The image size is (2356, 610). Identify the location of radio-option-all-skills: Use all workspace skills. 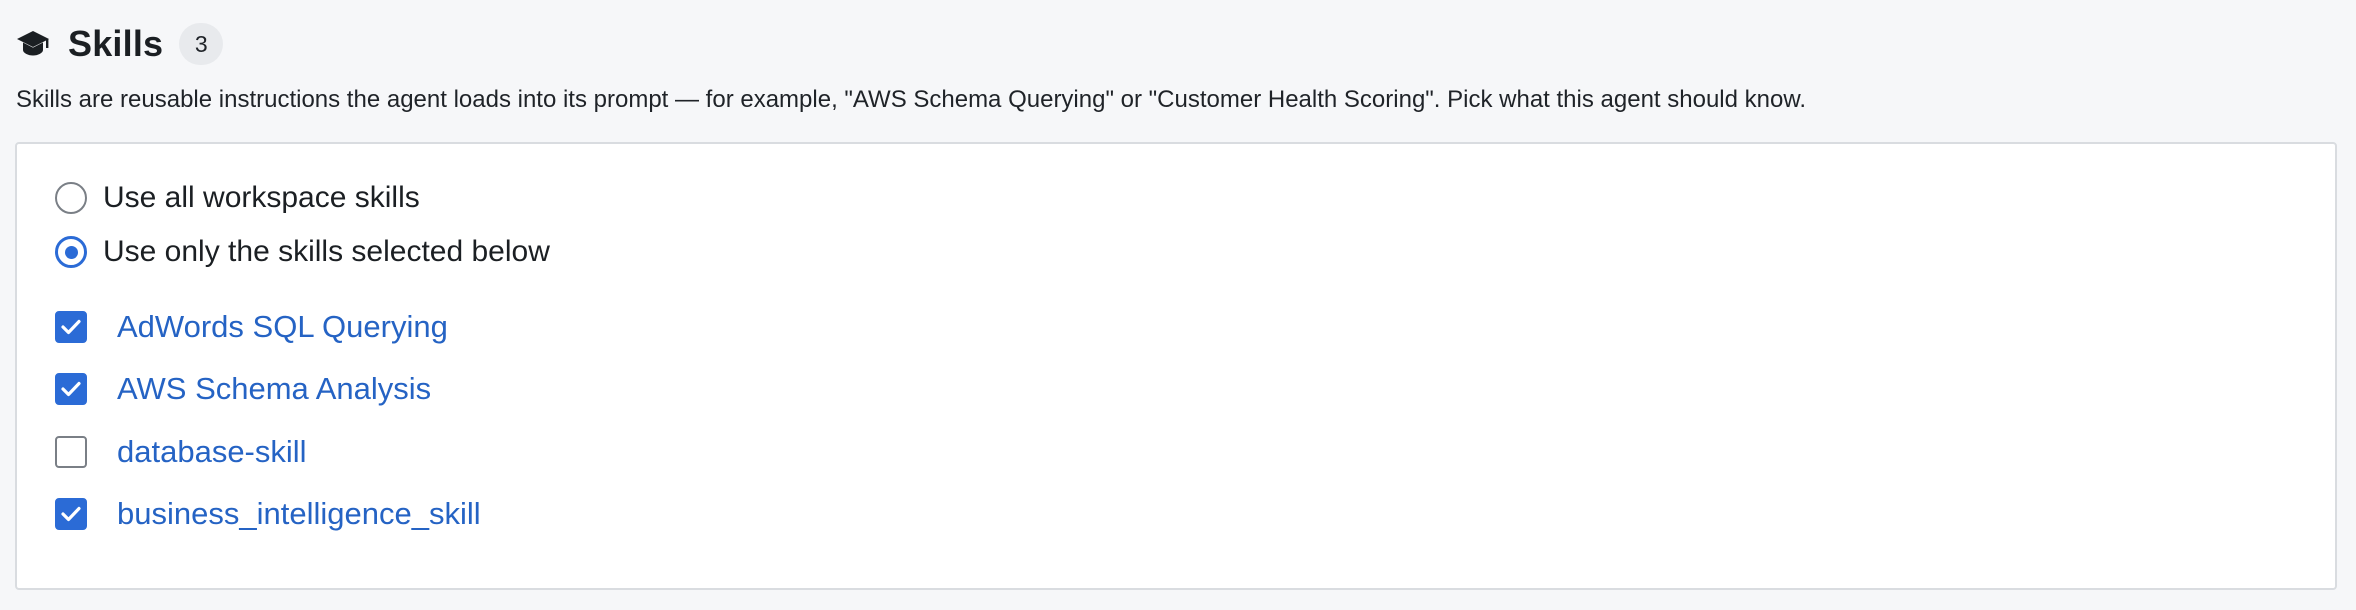
(237, 198).